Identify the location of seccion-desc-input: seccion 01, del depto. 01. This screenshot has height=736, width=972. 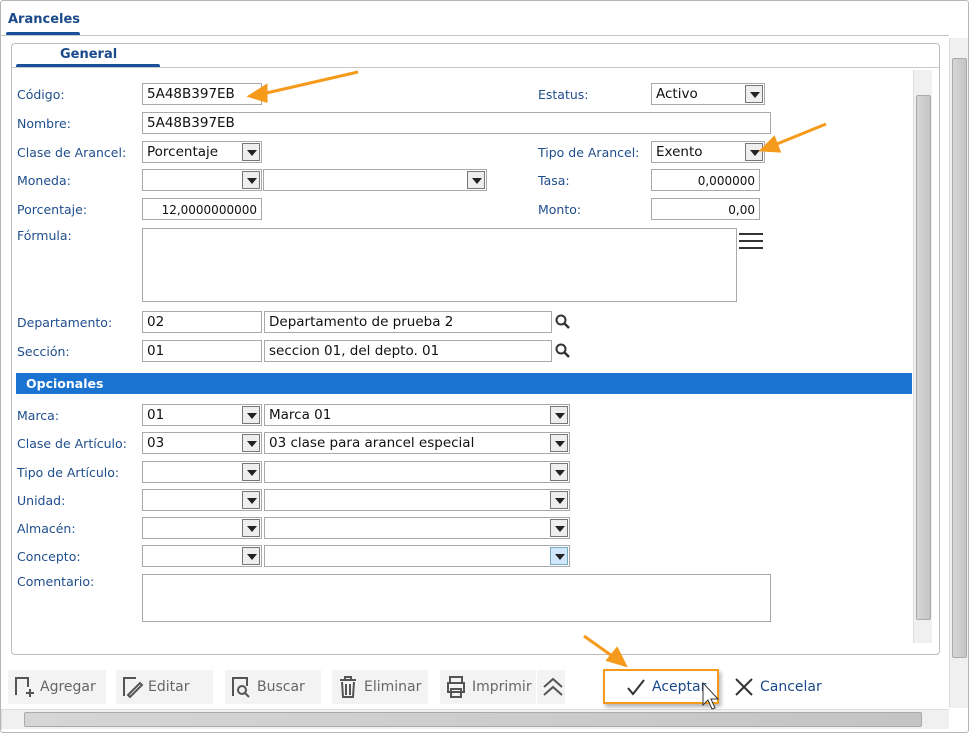
(408, 351).